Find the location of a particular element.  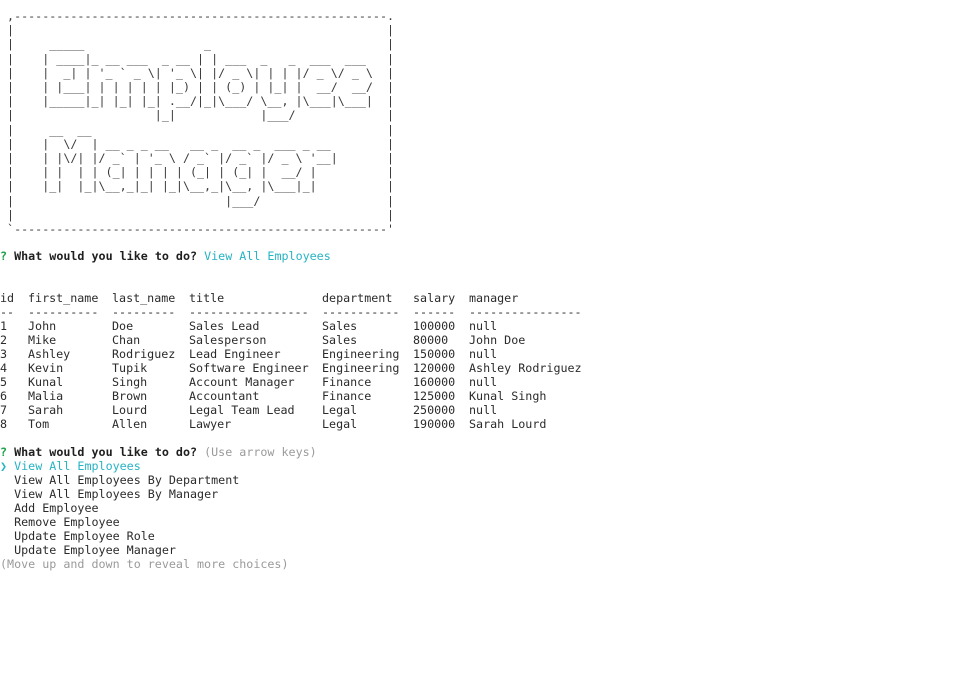

choice-item: Update Employee Role is located at coordinates (77, 536).